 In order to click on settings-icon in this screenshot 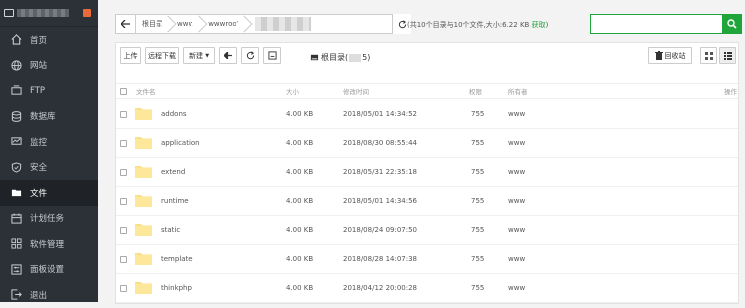, I will do `click(16, 269)`.